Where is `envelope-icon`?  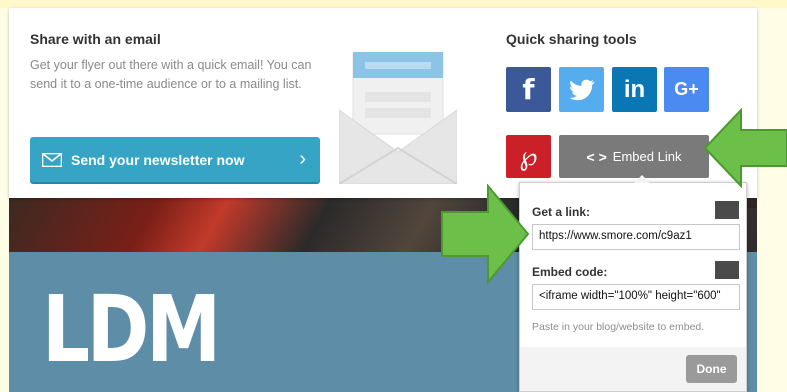
envelope-icon is located at coordinates (52, 159).